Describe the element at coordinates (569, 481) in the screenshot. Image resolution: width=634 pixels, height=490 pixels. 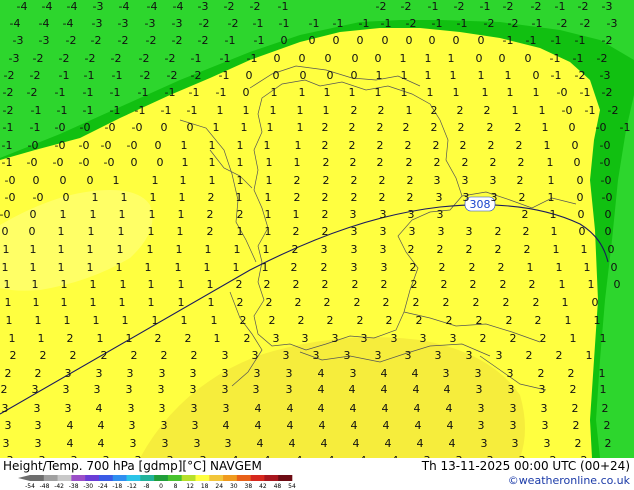
I see `site-credit: ©weatheronline.co.uk` at that location.